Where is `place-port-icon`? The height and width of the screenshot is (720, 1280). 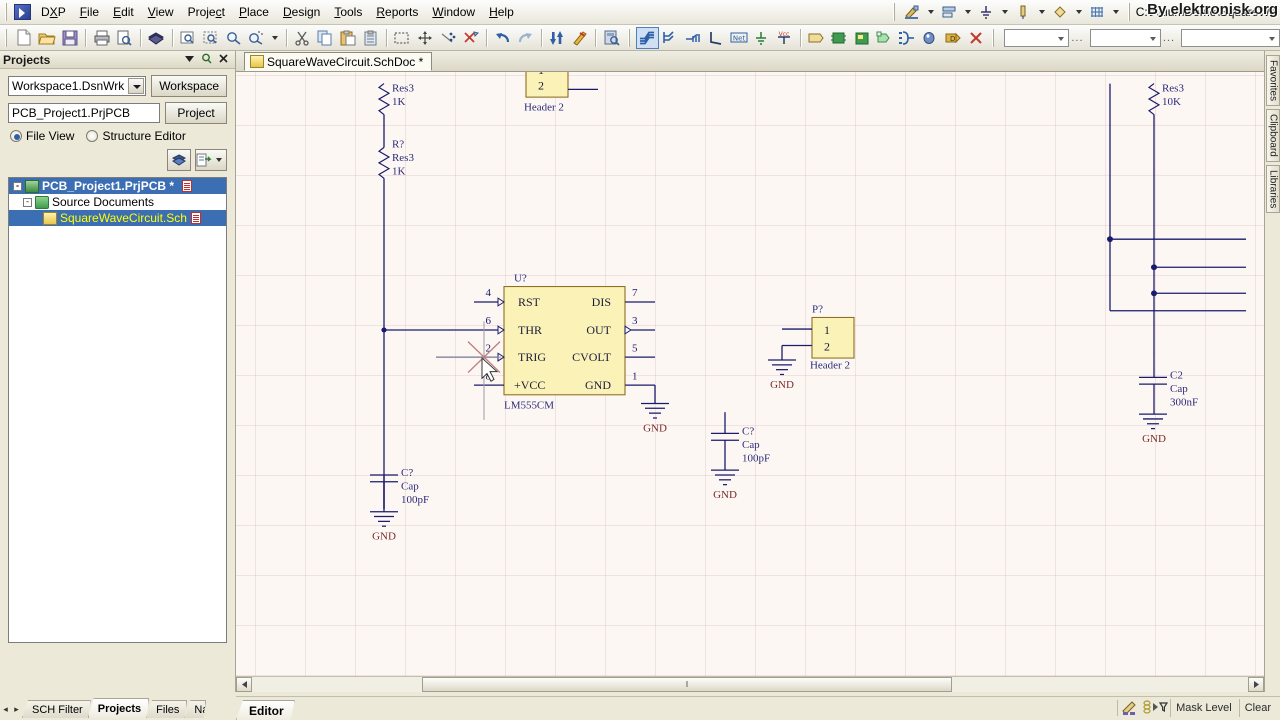
place-port-icon is located at coordinates (816, 38).